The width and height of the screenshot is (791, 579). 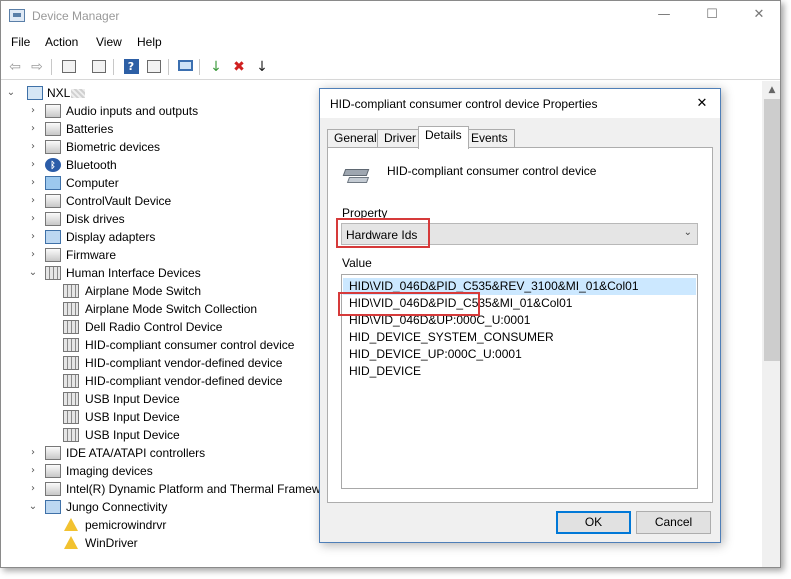 What do you see at coordinates (390, 42) in the screenshot?
I see `menu-bar: File Action View Help` at bounding box center [390, 42].